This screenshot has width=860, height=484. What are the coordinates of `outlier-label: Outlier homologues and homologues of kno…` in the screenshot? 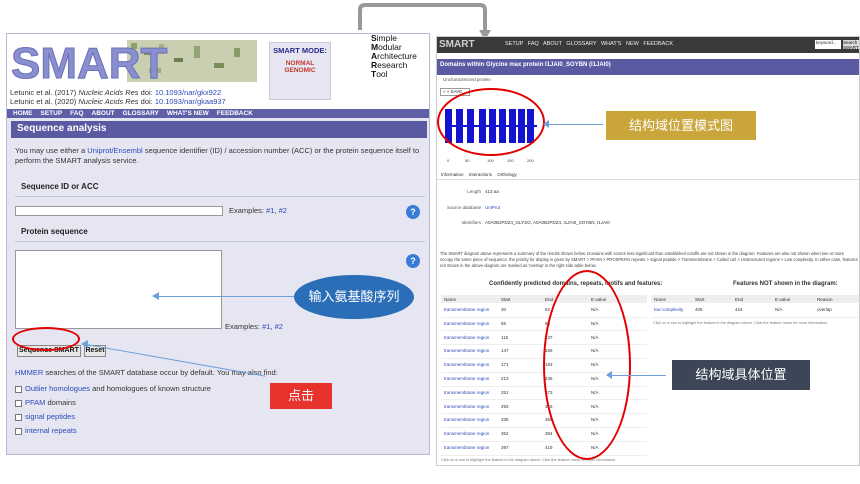 It's located at (118, 388).